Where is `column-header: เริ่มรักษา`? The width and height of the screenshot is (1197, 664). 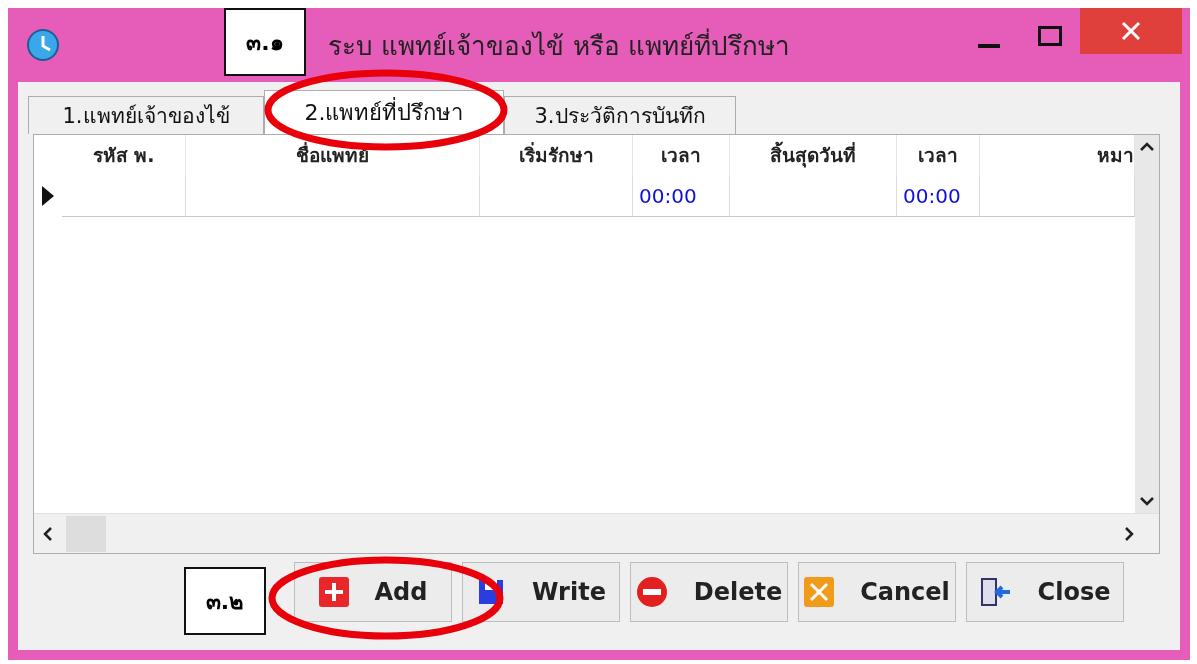 column-header: เริ่มรักษา is located at coordinates (556, 155).